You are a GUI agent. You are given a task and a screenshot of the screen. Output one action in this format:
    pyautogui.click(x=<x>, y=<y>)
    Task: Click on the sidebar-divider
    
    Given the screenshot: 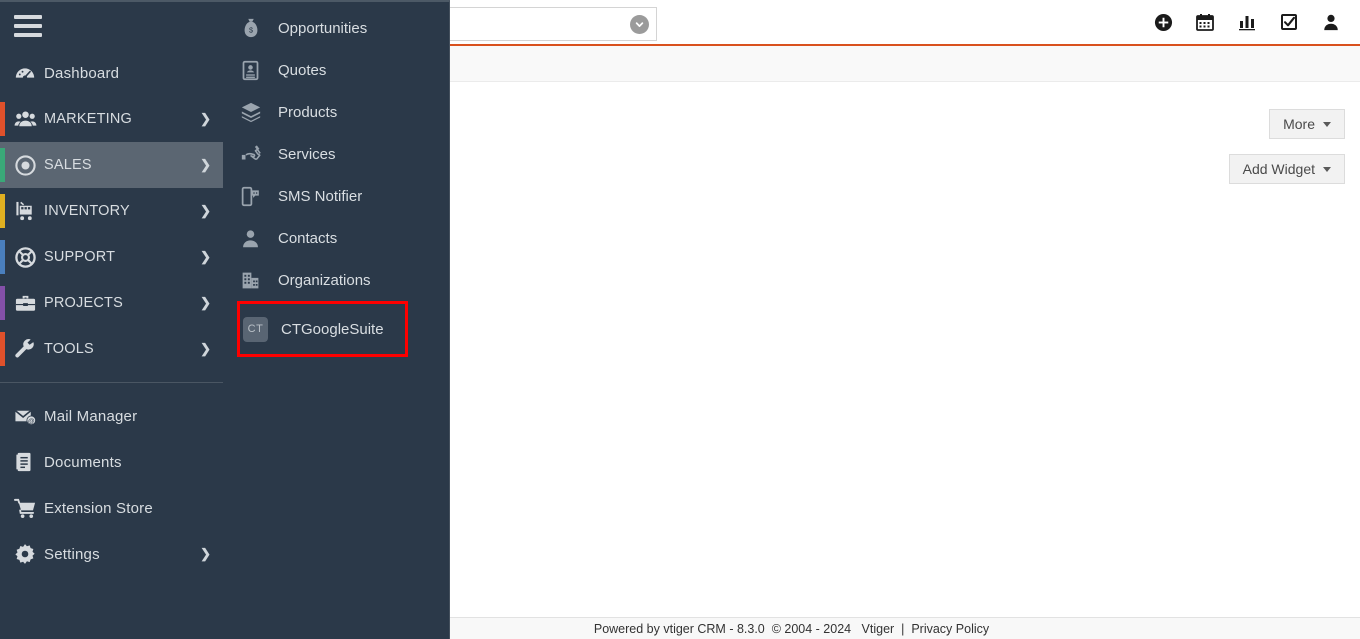 What is the action you would take?
    pyautogui.click(x=111, y=382)
    